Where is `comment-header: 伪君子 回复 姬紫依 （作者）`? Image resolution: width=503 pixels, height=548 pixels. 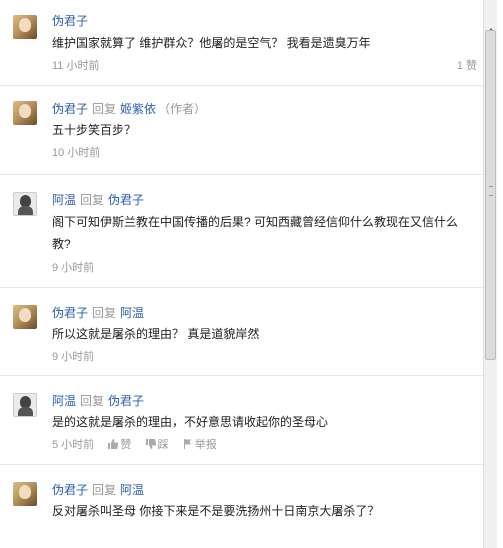
comment-header: 伪君子 回复 姬紫依 （作者） is located at coordinates (129, 108).